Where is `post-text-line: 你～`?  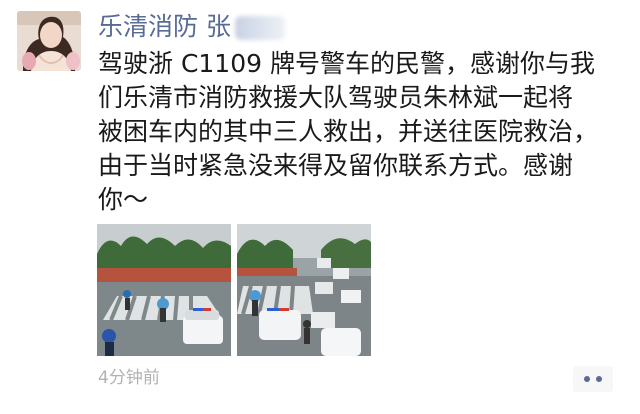
post-text-line: 你～ is located at coordinates (123, 199).